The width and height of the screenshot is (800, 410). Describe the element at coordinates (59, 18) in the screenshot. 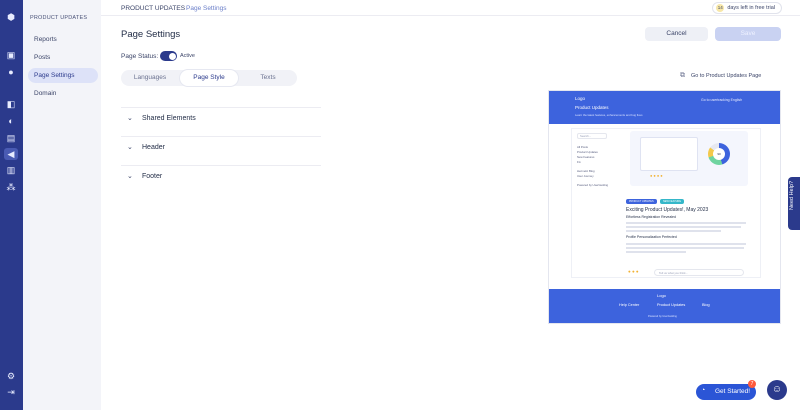

I see `sidebar-header: PRODUCT UPDATES` at that location.